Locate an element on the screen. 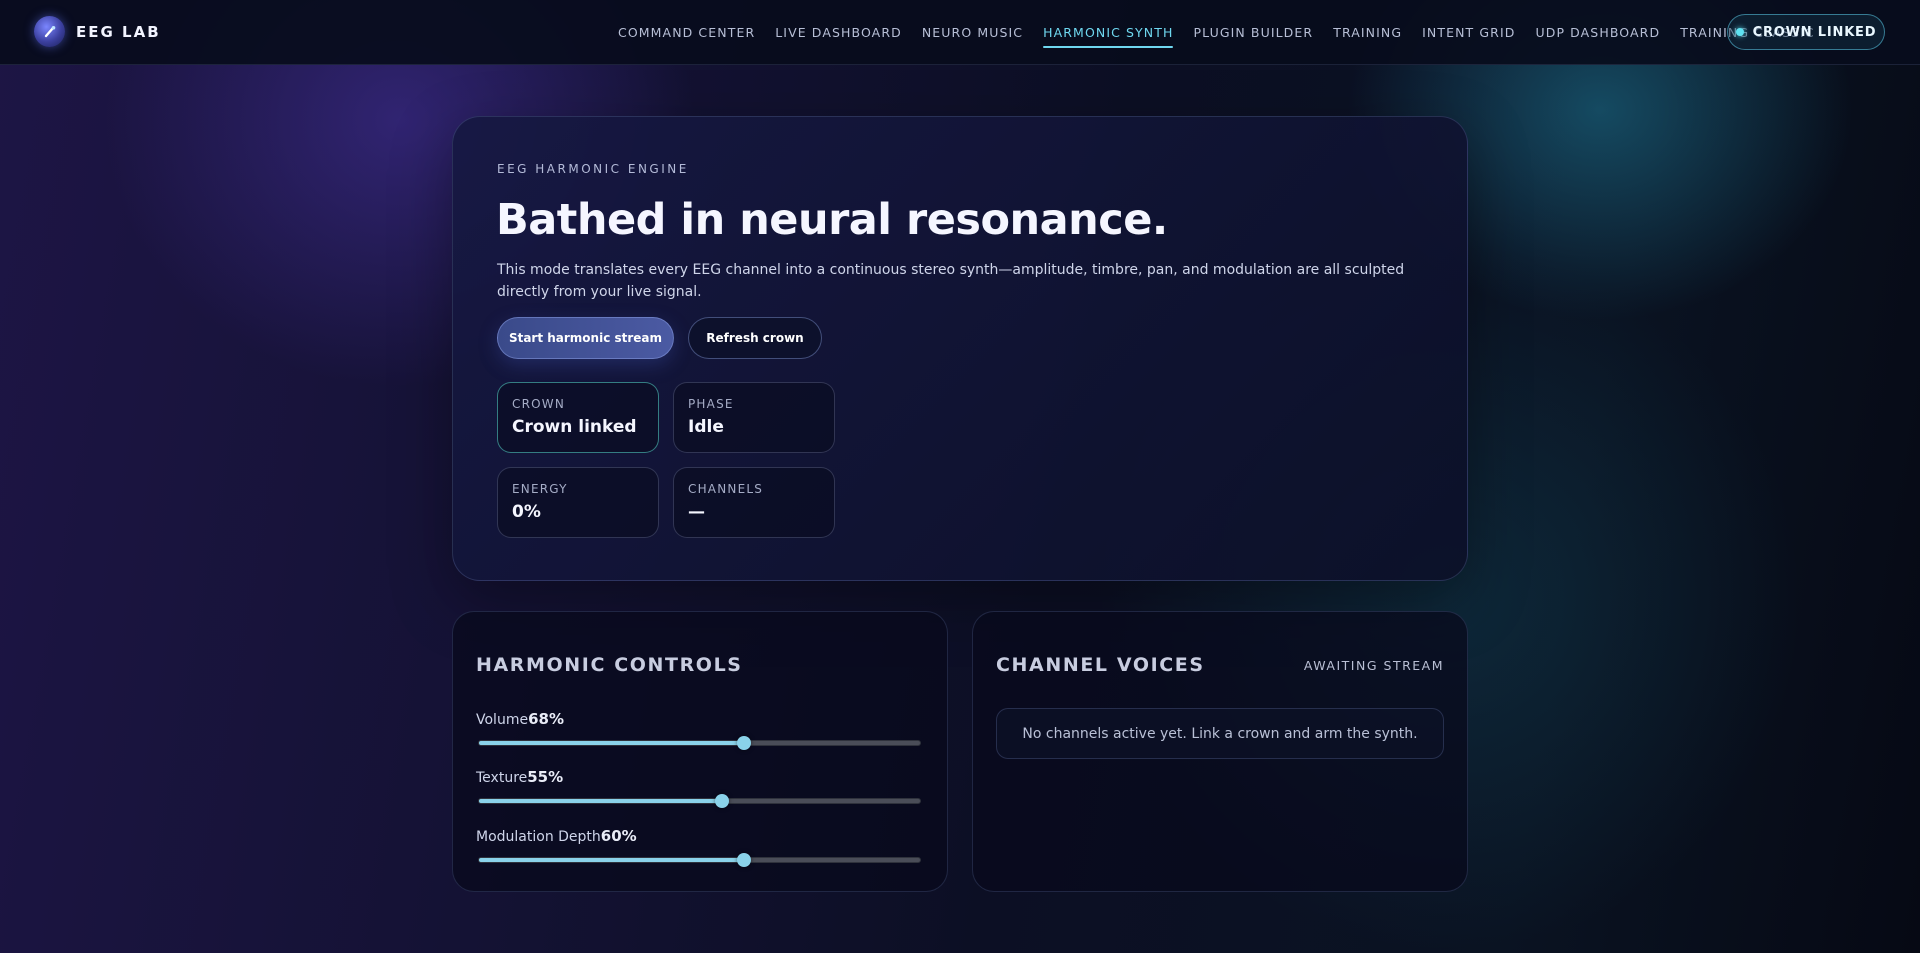 Image resolution: width=1920 pixels, height=953 pixels. eeg-probe-icon is located at coordinates (49, 31).